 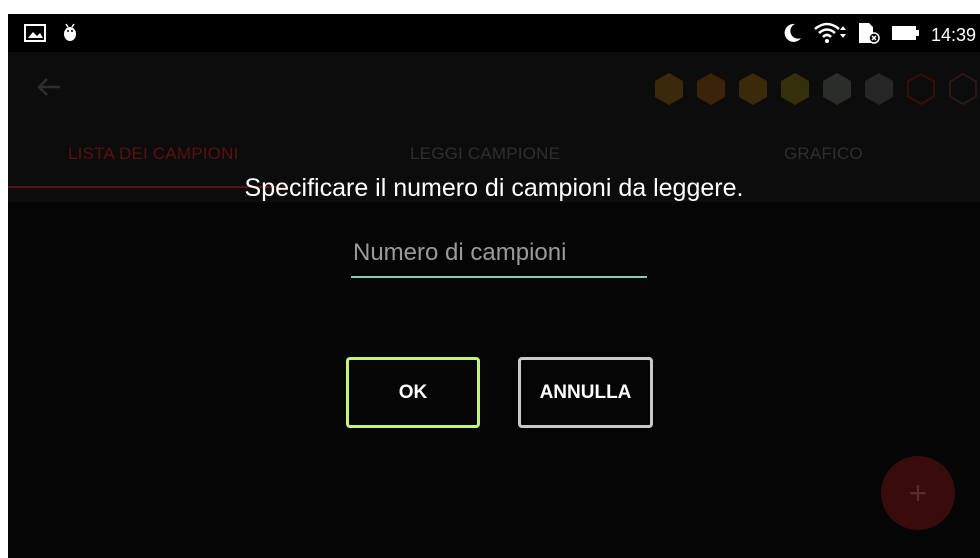 What do you see at coordinates (953, 35) in the screenshot?
I see `status-time: 14:39` at bounding box center [953, 35].